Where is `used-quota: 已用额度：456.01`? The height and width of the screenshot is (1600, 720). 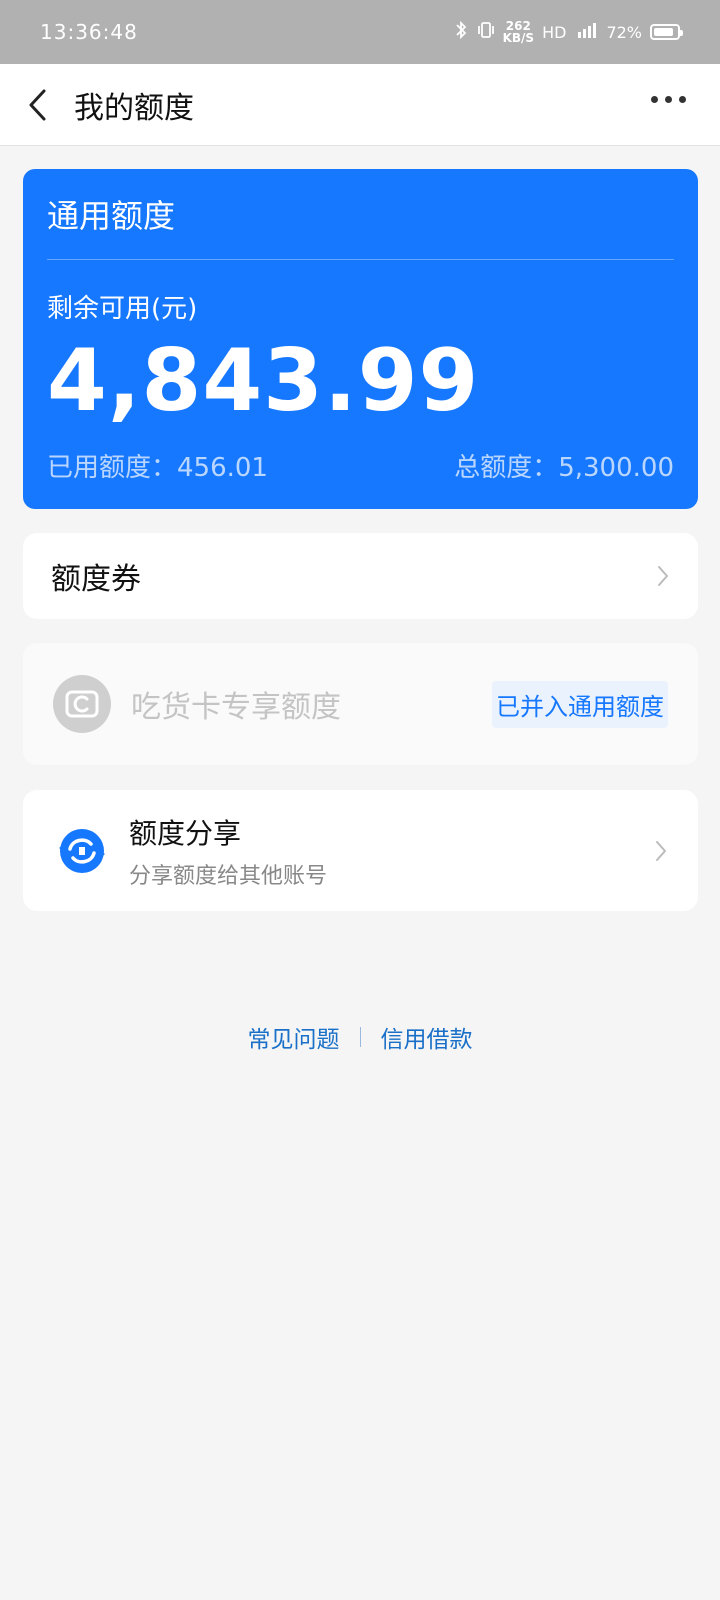 used-quota: 已用额度：456.01 is located at coordinates (157, 468).